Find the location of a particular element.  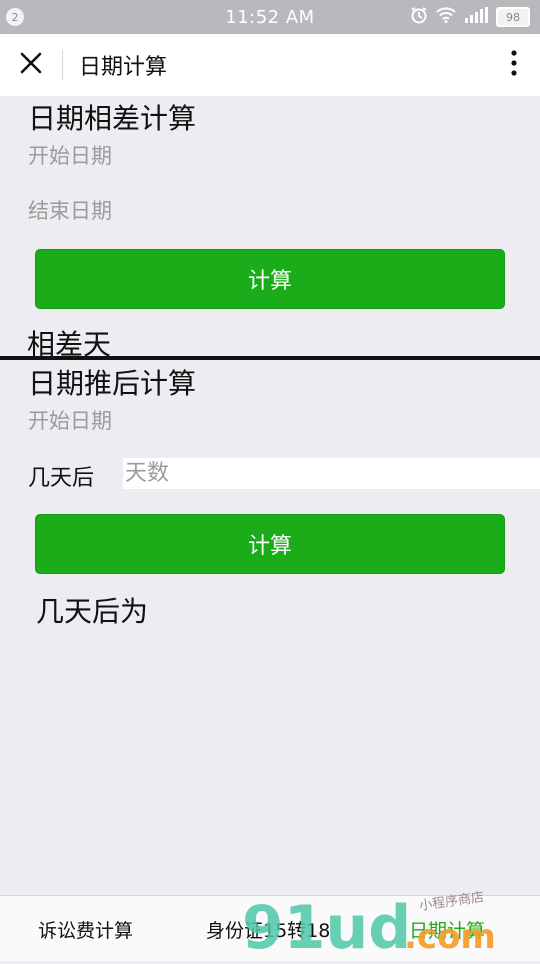

section-divider is located at coordinates (270, 358).